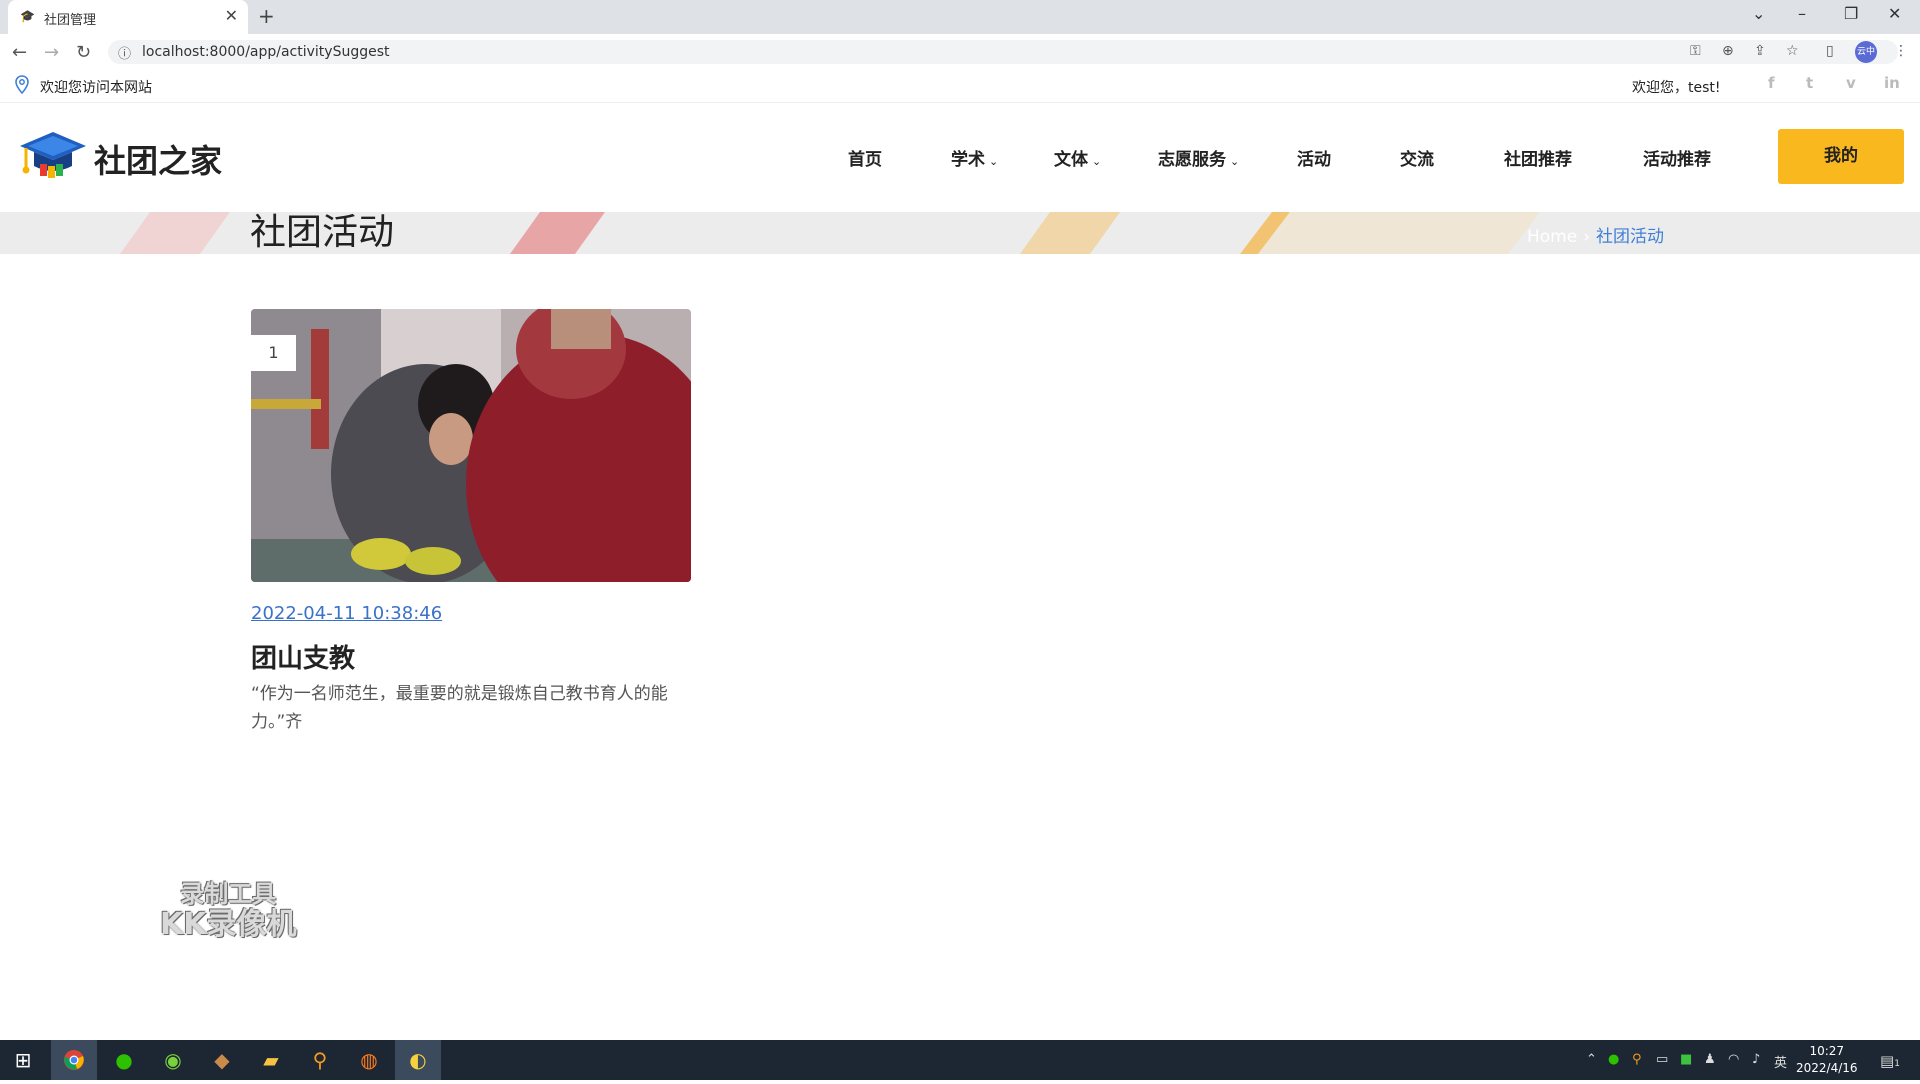 This screenshot has height=1084, width=1920. What do you see at coordinates (1890, 1061) in the screenshot?
I see `notification-center-icon: ▤1` at bounding box center [1890, 1061].